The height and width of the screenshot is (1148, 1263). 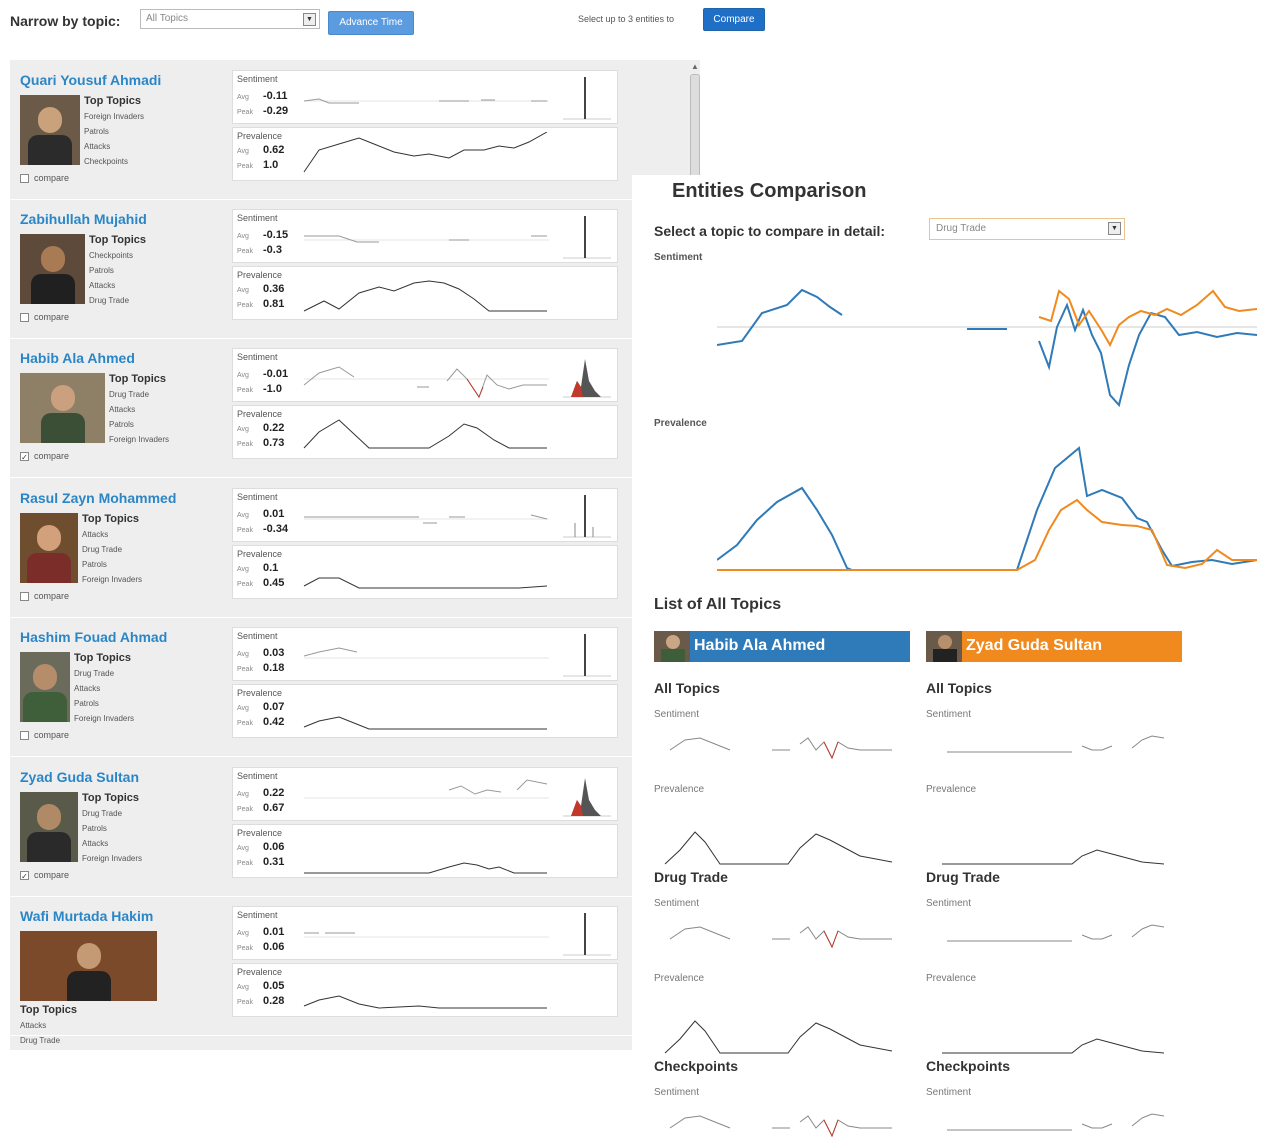 I want to click on entity-name-link: Rasul Zayn Mohammed, so click(x=98, y=498).